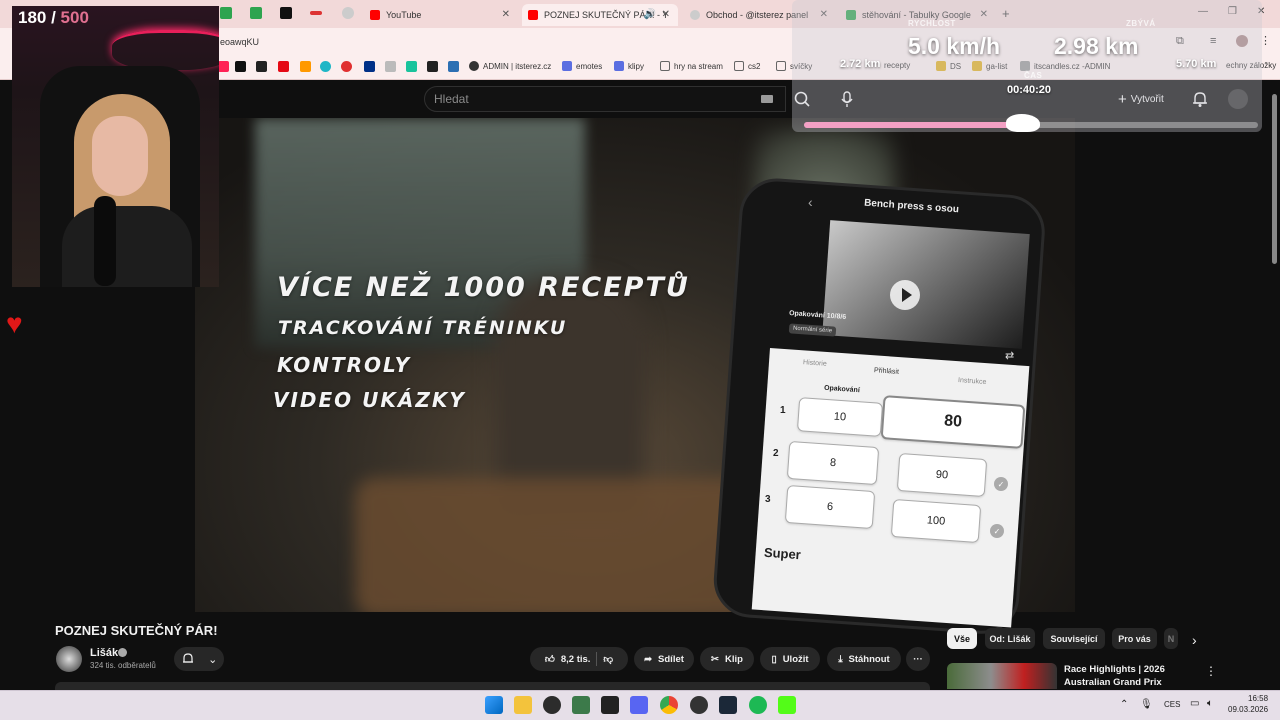  What do you see at coordinates (768, 499) in the screenshot?
I see `set-index: 3` at bounding box center [768, 499].